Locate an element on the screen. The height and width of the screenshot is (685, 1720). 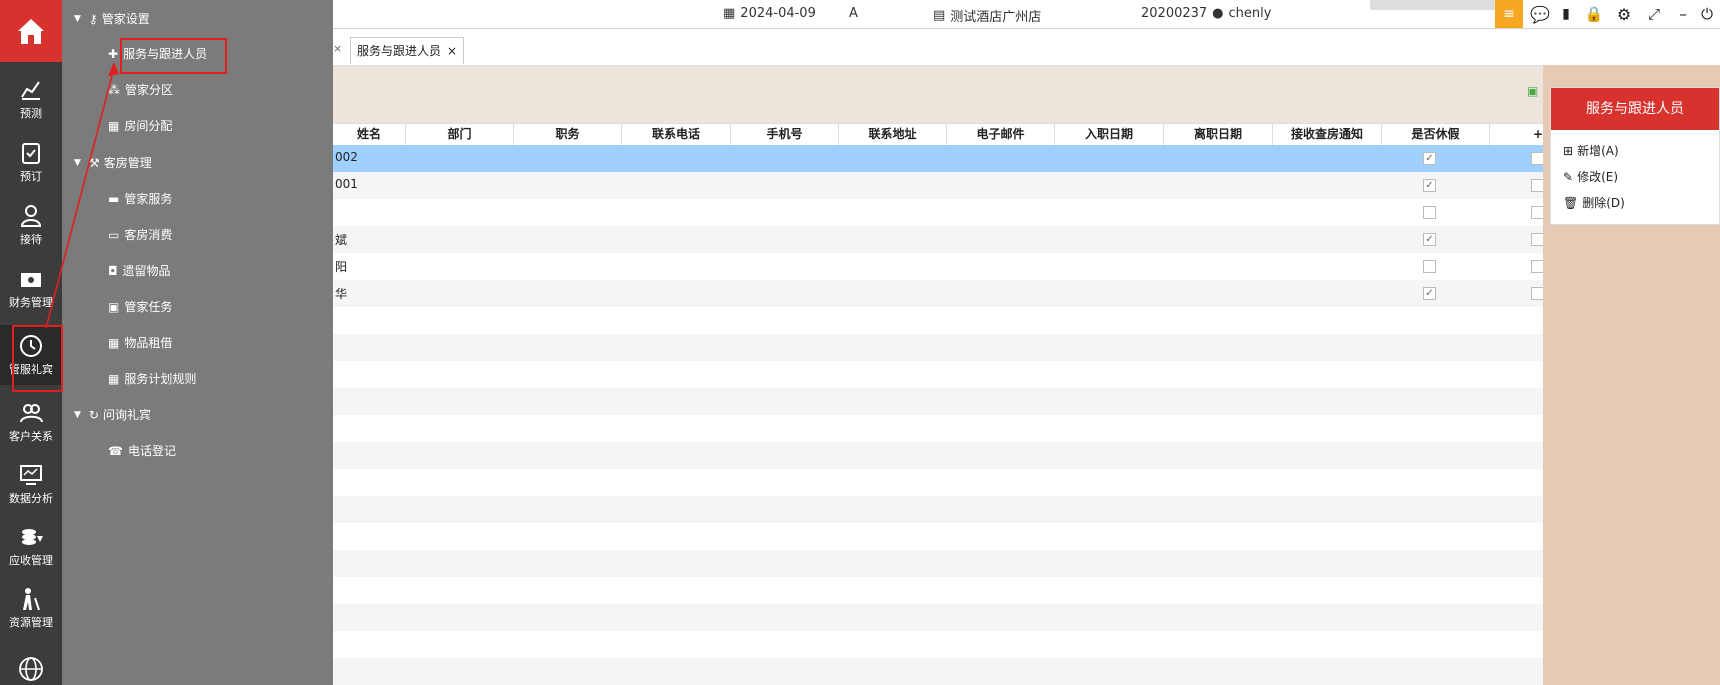
export-icon: ▣ is located at coordinates (1532, 91).